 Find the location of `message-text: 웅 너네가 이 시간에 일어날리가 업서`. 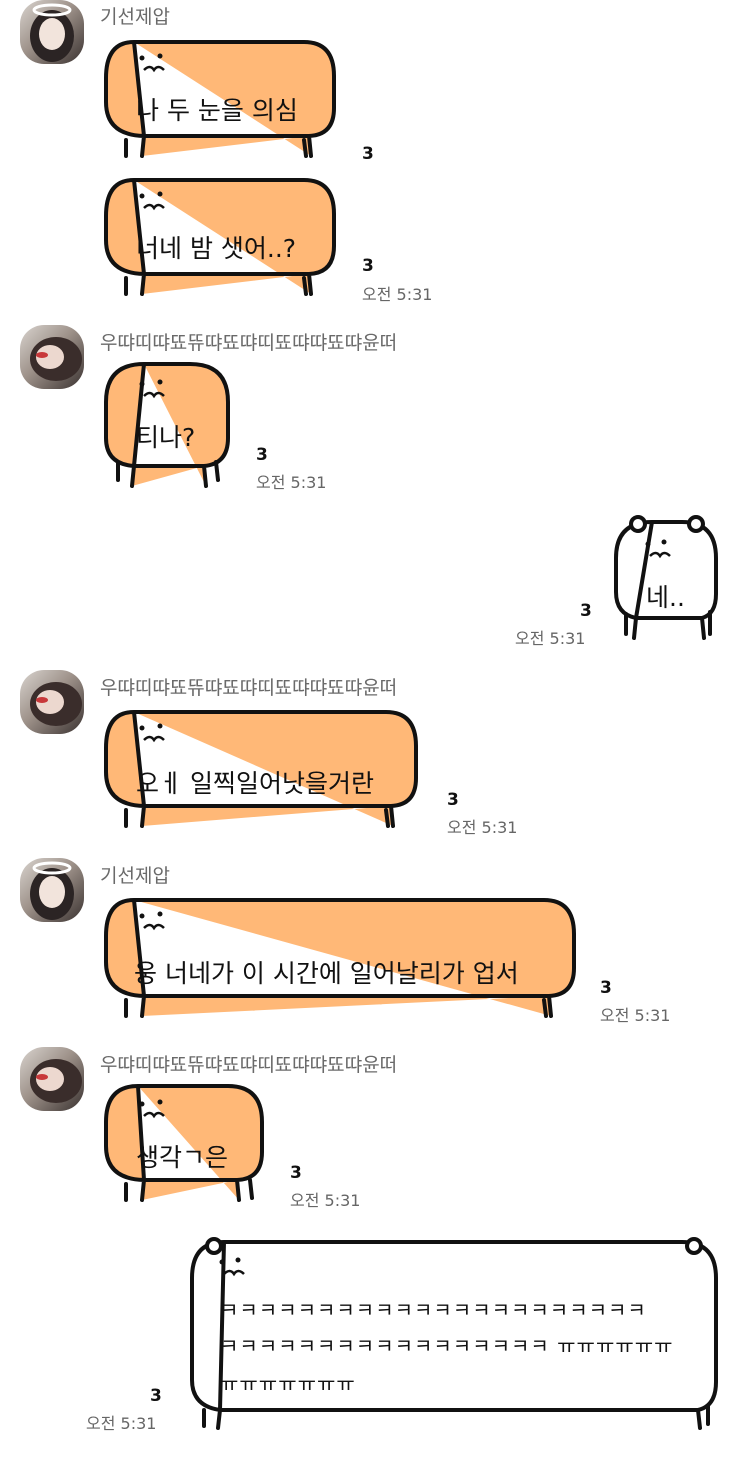

message-text: 웅 너네가 이 시간에 일어날리가 업서 is located at coordinates (326, 973).